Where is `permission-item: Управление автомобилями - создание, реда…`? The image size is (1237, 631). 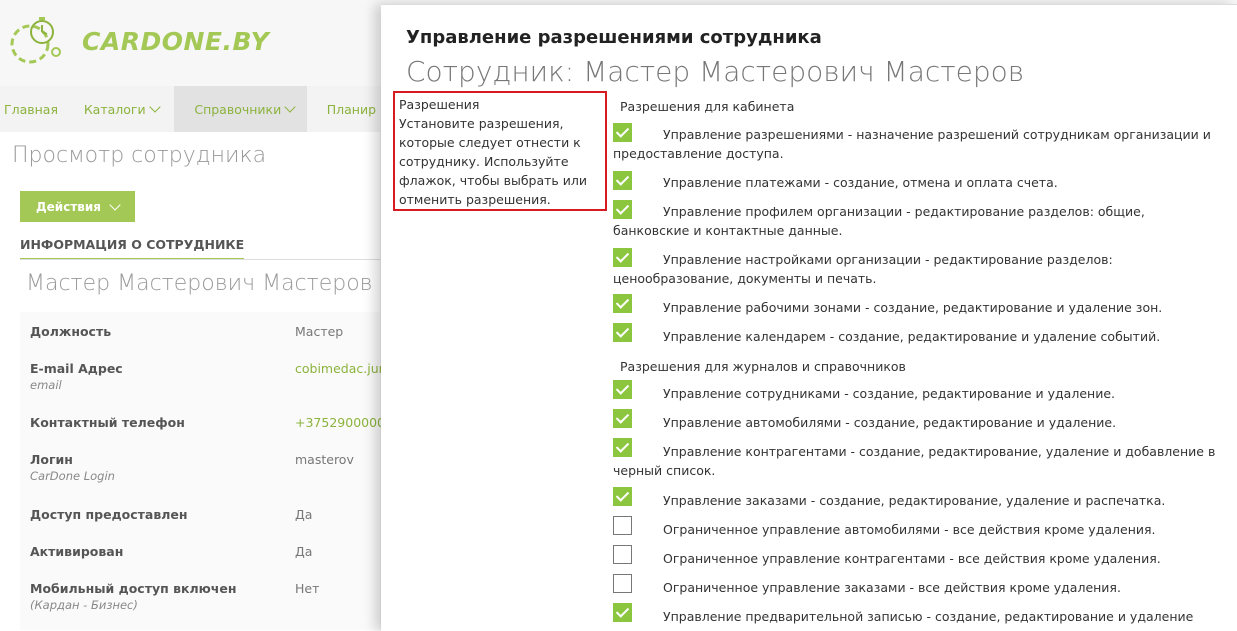 permission-item: Управление автомобилями - создание, реда… is located at coordinates (918, 421).